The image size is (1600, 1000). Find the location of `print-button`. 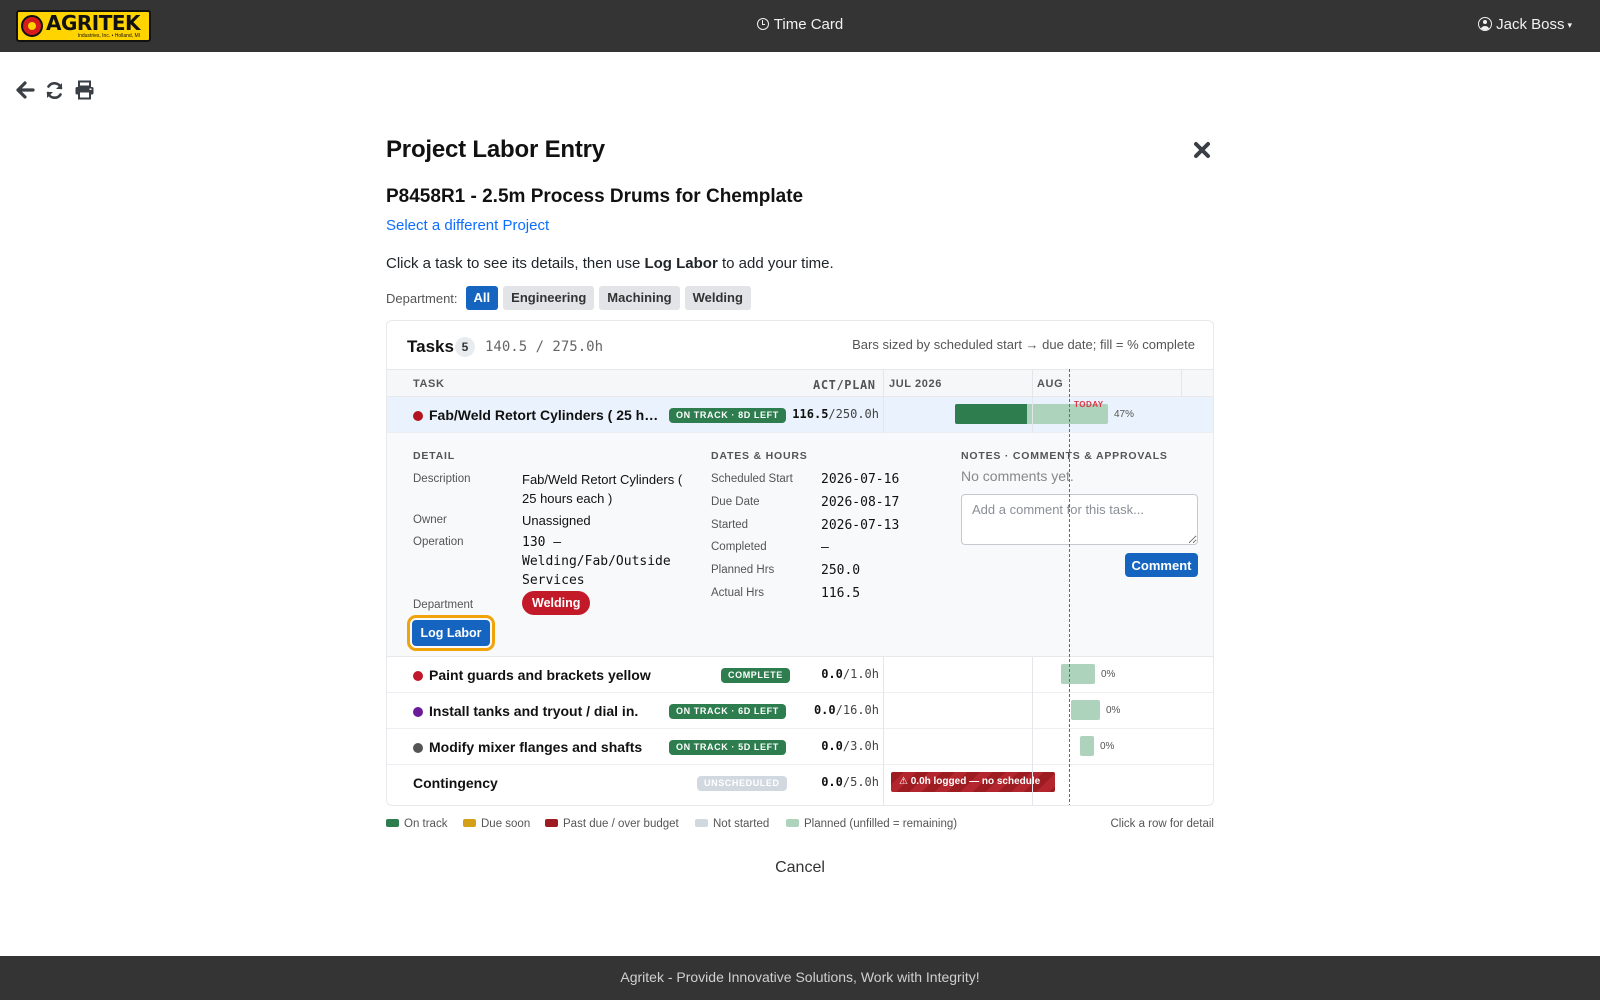

print-button is located at coordinates (84, 90).